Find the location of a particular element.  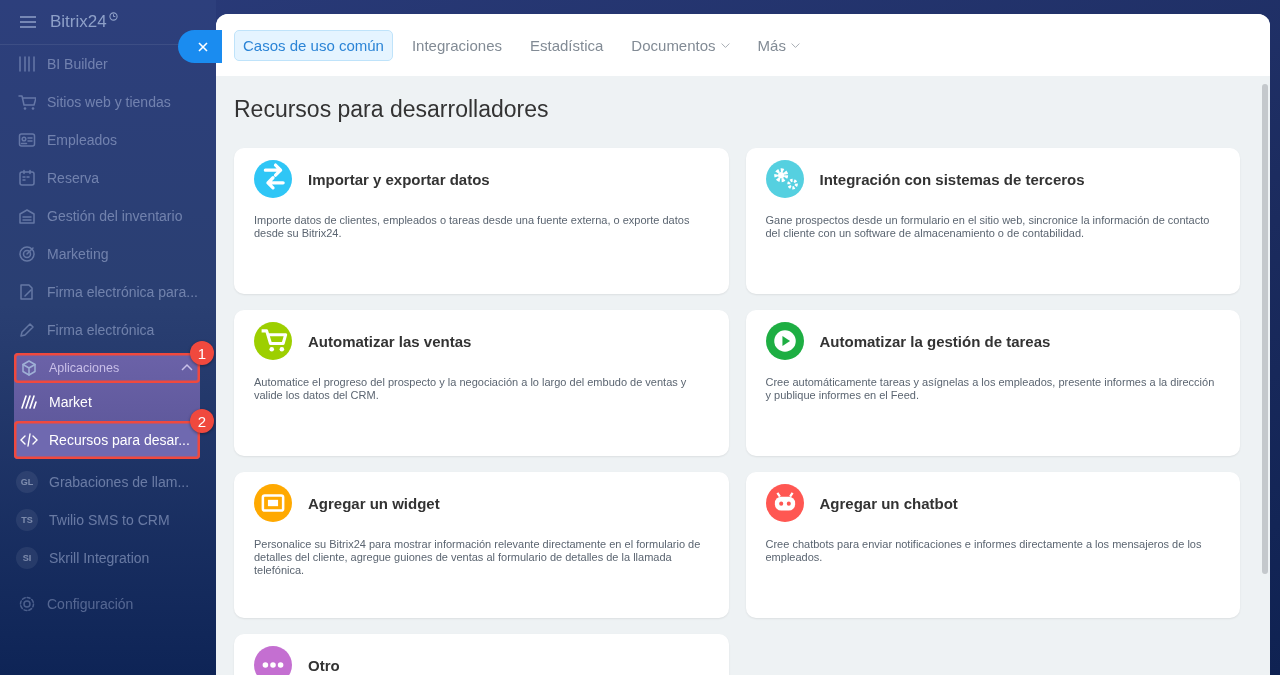

card-description: Importe datos de clientes, empleados o tareas desde una fuente externa, o exporte datos desde su Bitrix24. is located at coordinates (472, 227).